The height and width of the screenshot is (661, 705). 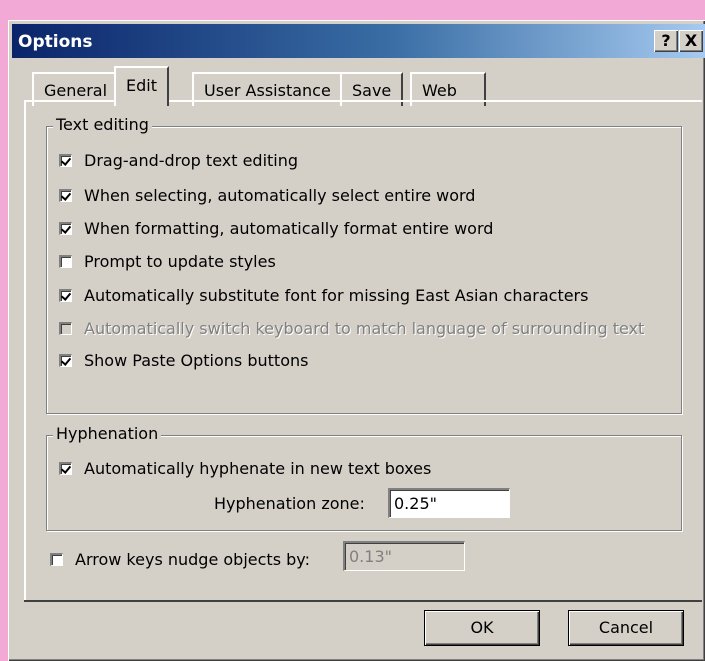 What do you see at coordinates (65, 228) in the screenshot?
I see `checkbox-format-entire-word` at bounding box center [65, 228].